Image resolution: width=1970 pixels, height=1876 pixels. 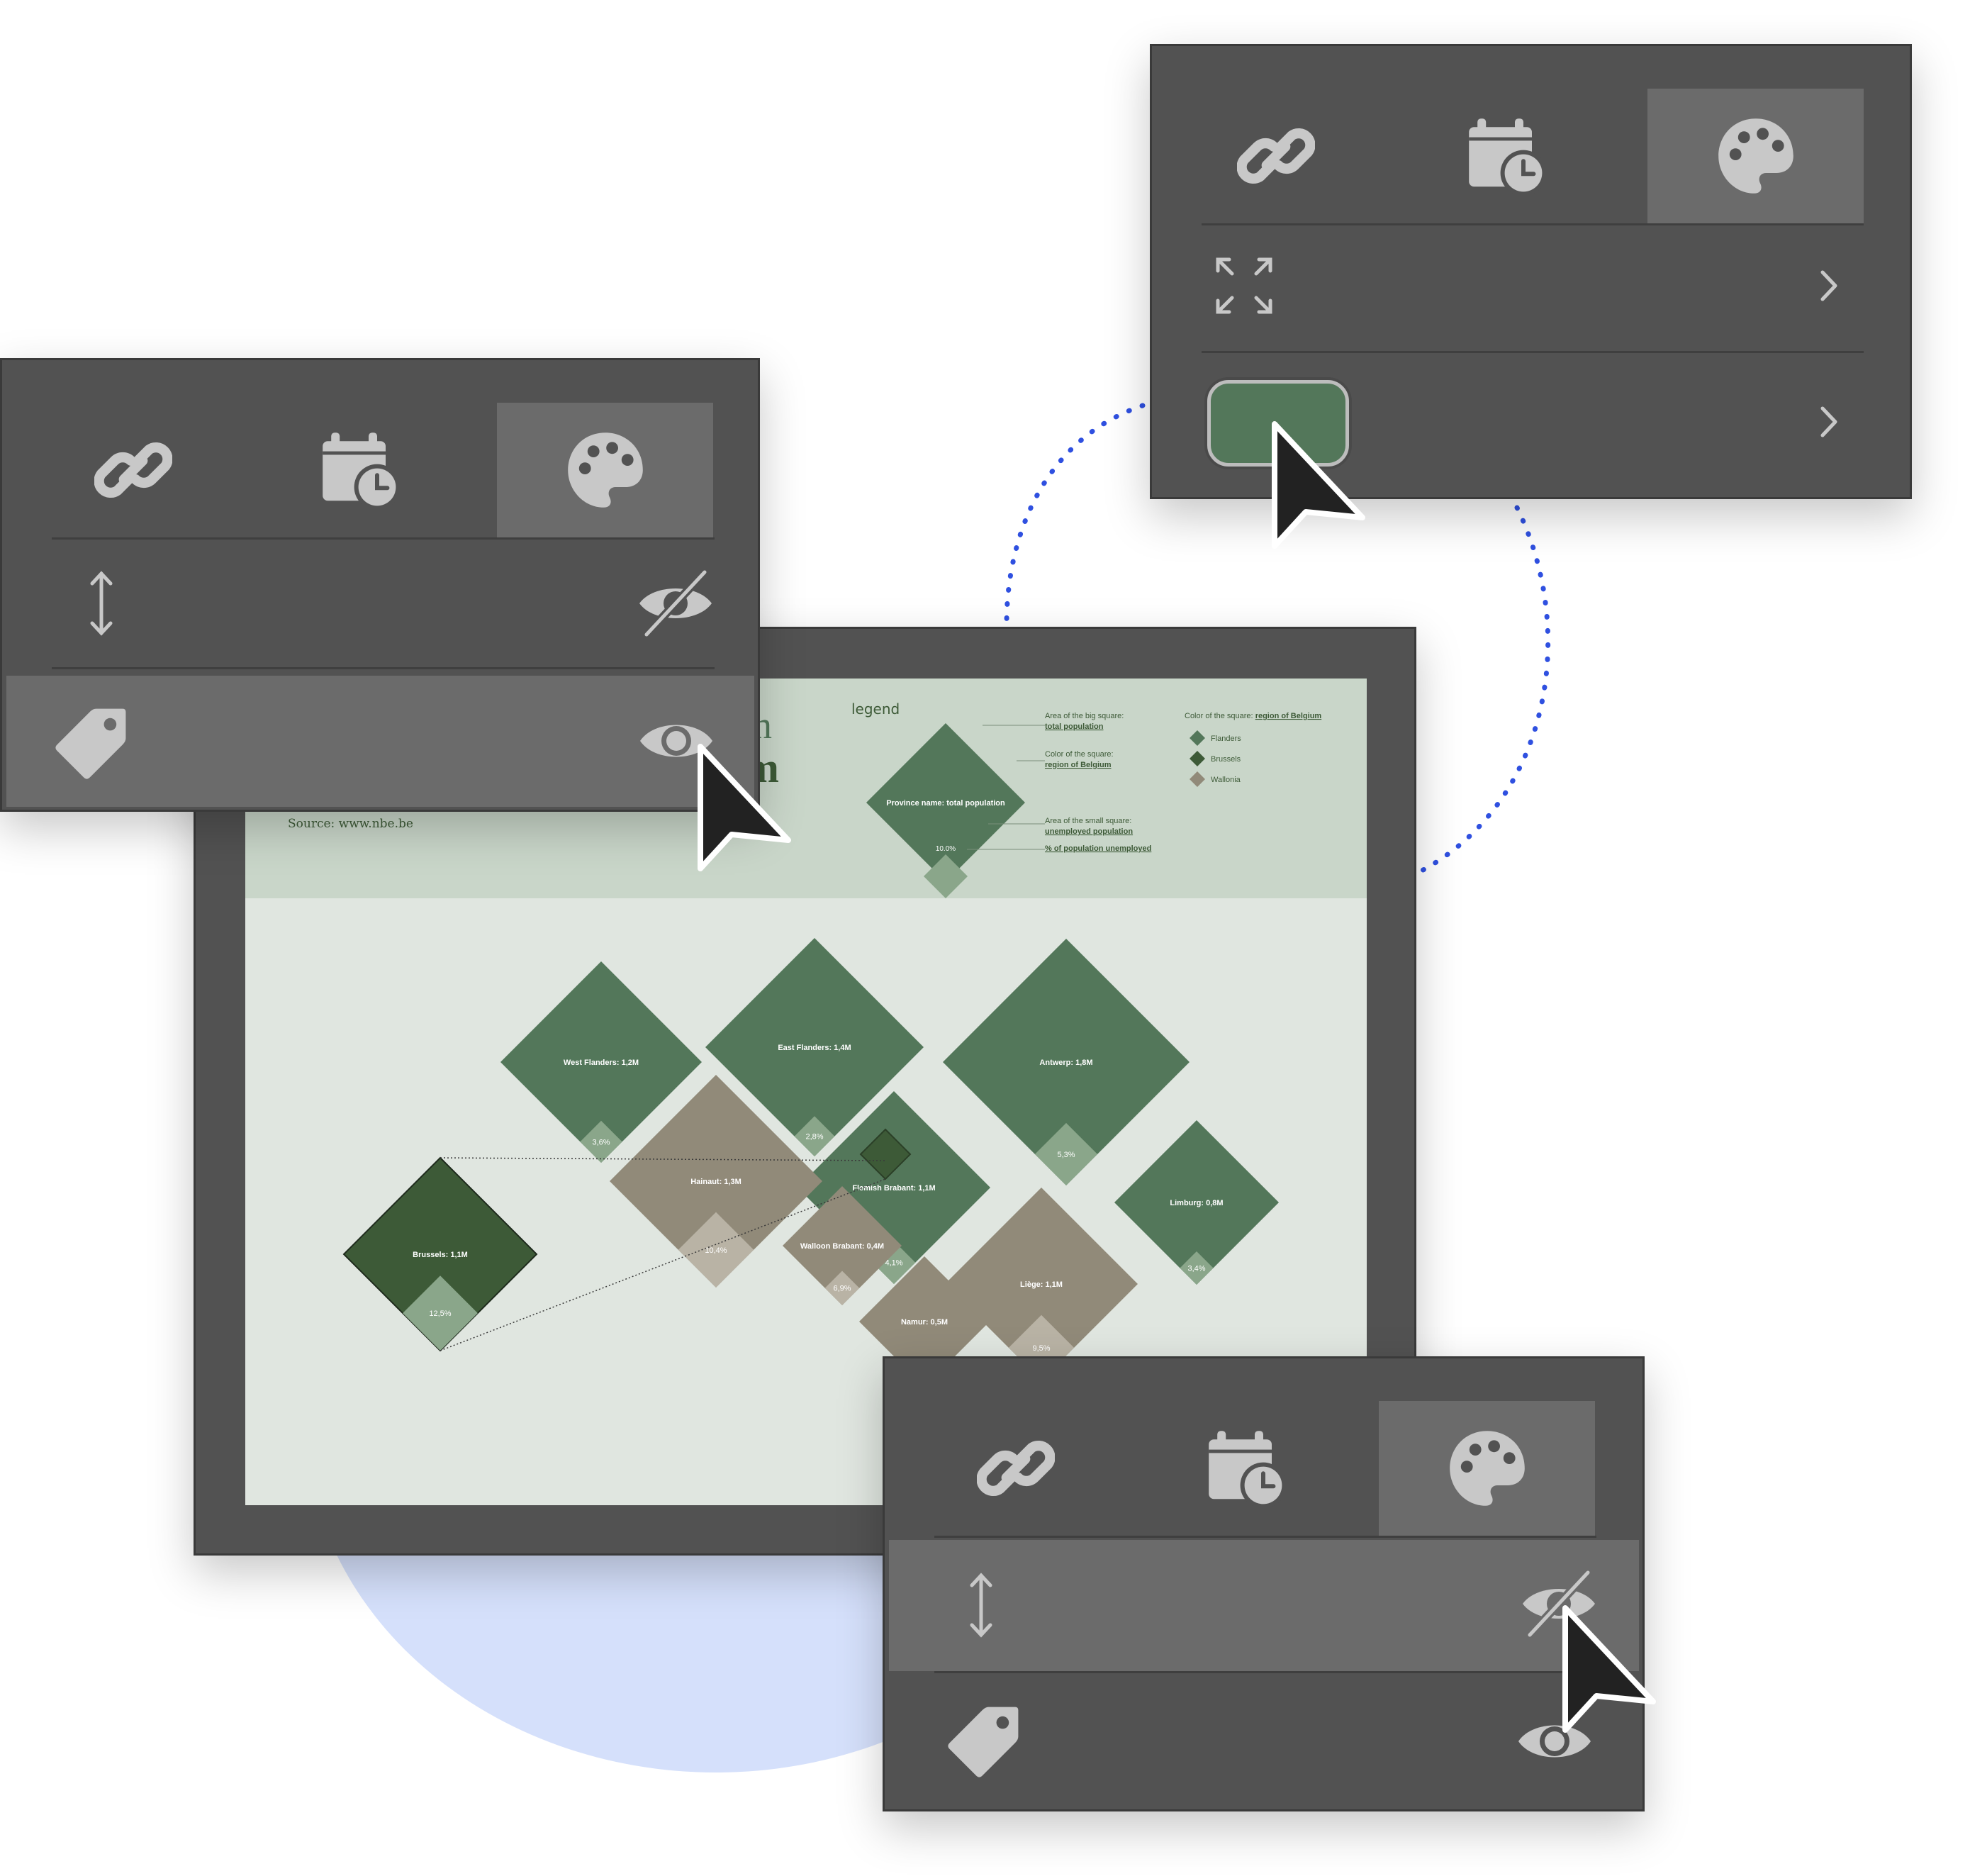 I want to click on expand-icon, so click(x=1244, y=286).